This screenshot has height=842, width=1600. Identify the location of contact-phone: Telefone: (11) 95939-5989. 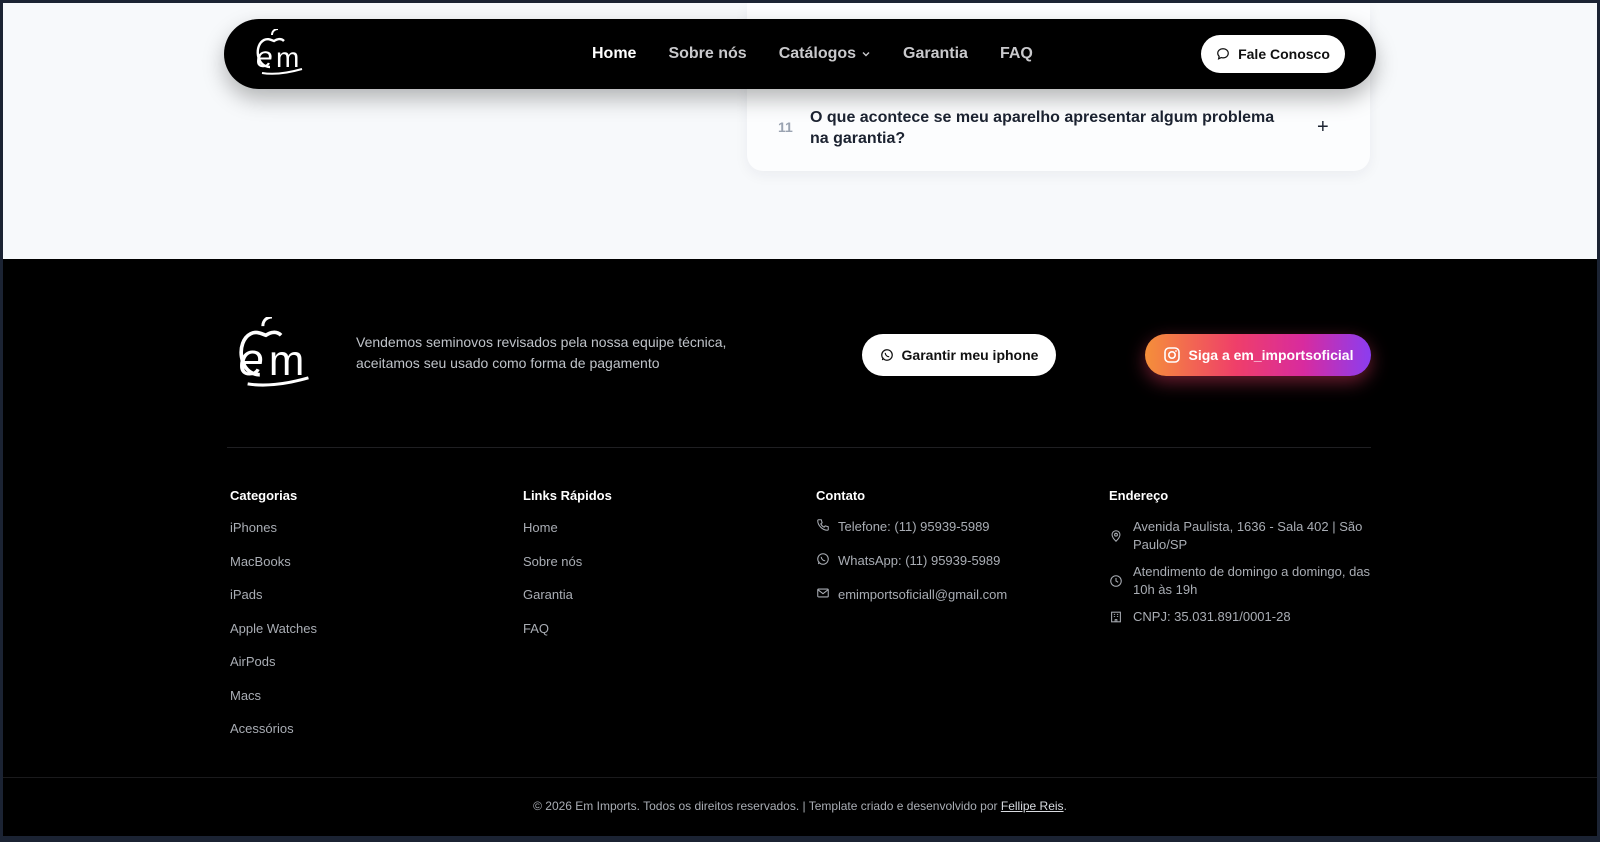
(911, 535).